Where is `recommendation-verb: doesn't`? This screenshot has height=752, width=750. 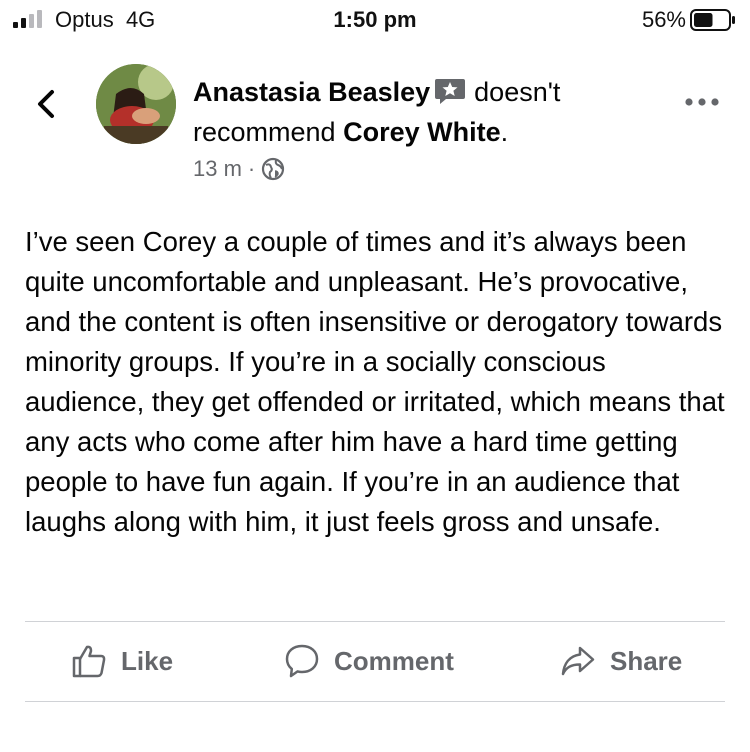
recommendation-verb: doesn't is located at coordinates (517, 92).